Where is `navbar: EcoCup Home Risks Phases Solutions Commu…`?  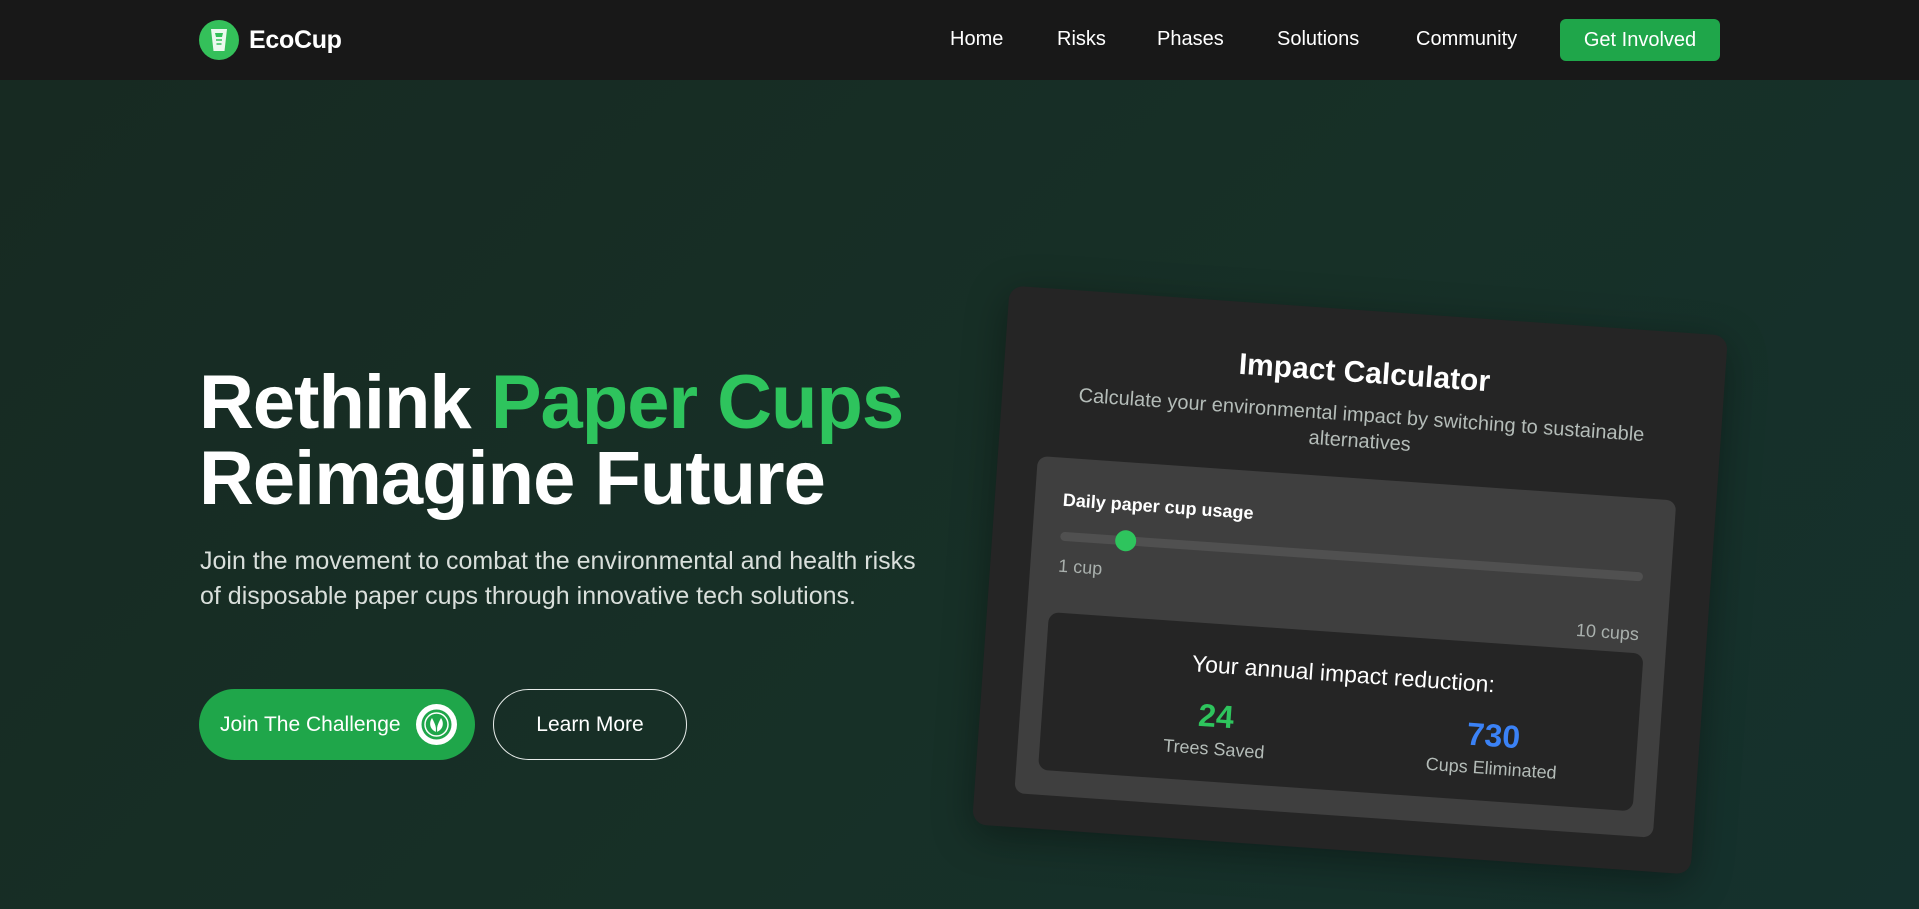
navbar: EcoCup Home Risks Phases Solutions Commu… is located at coordinates (959, 40).